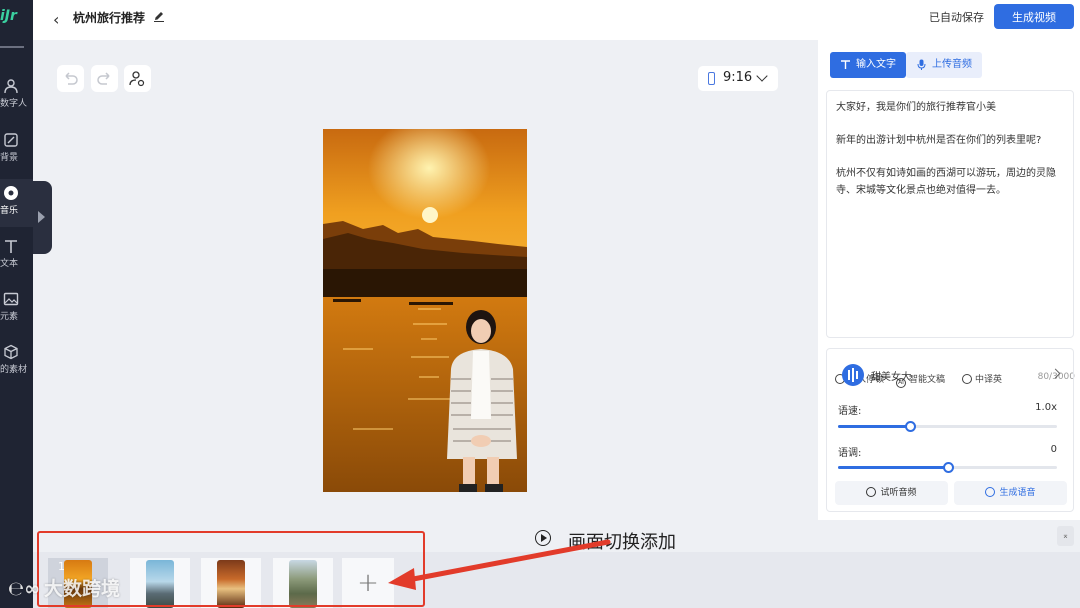 The image size is (1080, 608). Describe the element at coordinates (956, 17) in the screenshot. I see `autosave-status: 已自动保存` at that location.